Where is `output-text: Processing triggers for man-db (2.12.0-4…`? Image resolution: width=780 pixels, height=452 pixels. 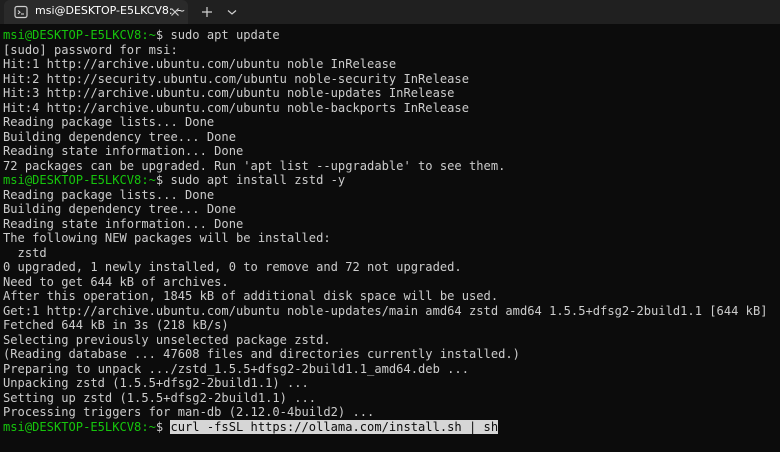
output-text: Processing triggers for man-db (2.12.0-4… is located at coordinates (189, 412).